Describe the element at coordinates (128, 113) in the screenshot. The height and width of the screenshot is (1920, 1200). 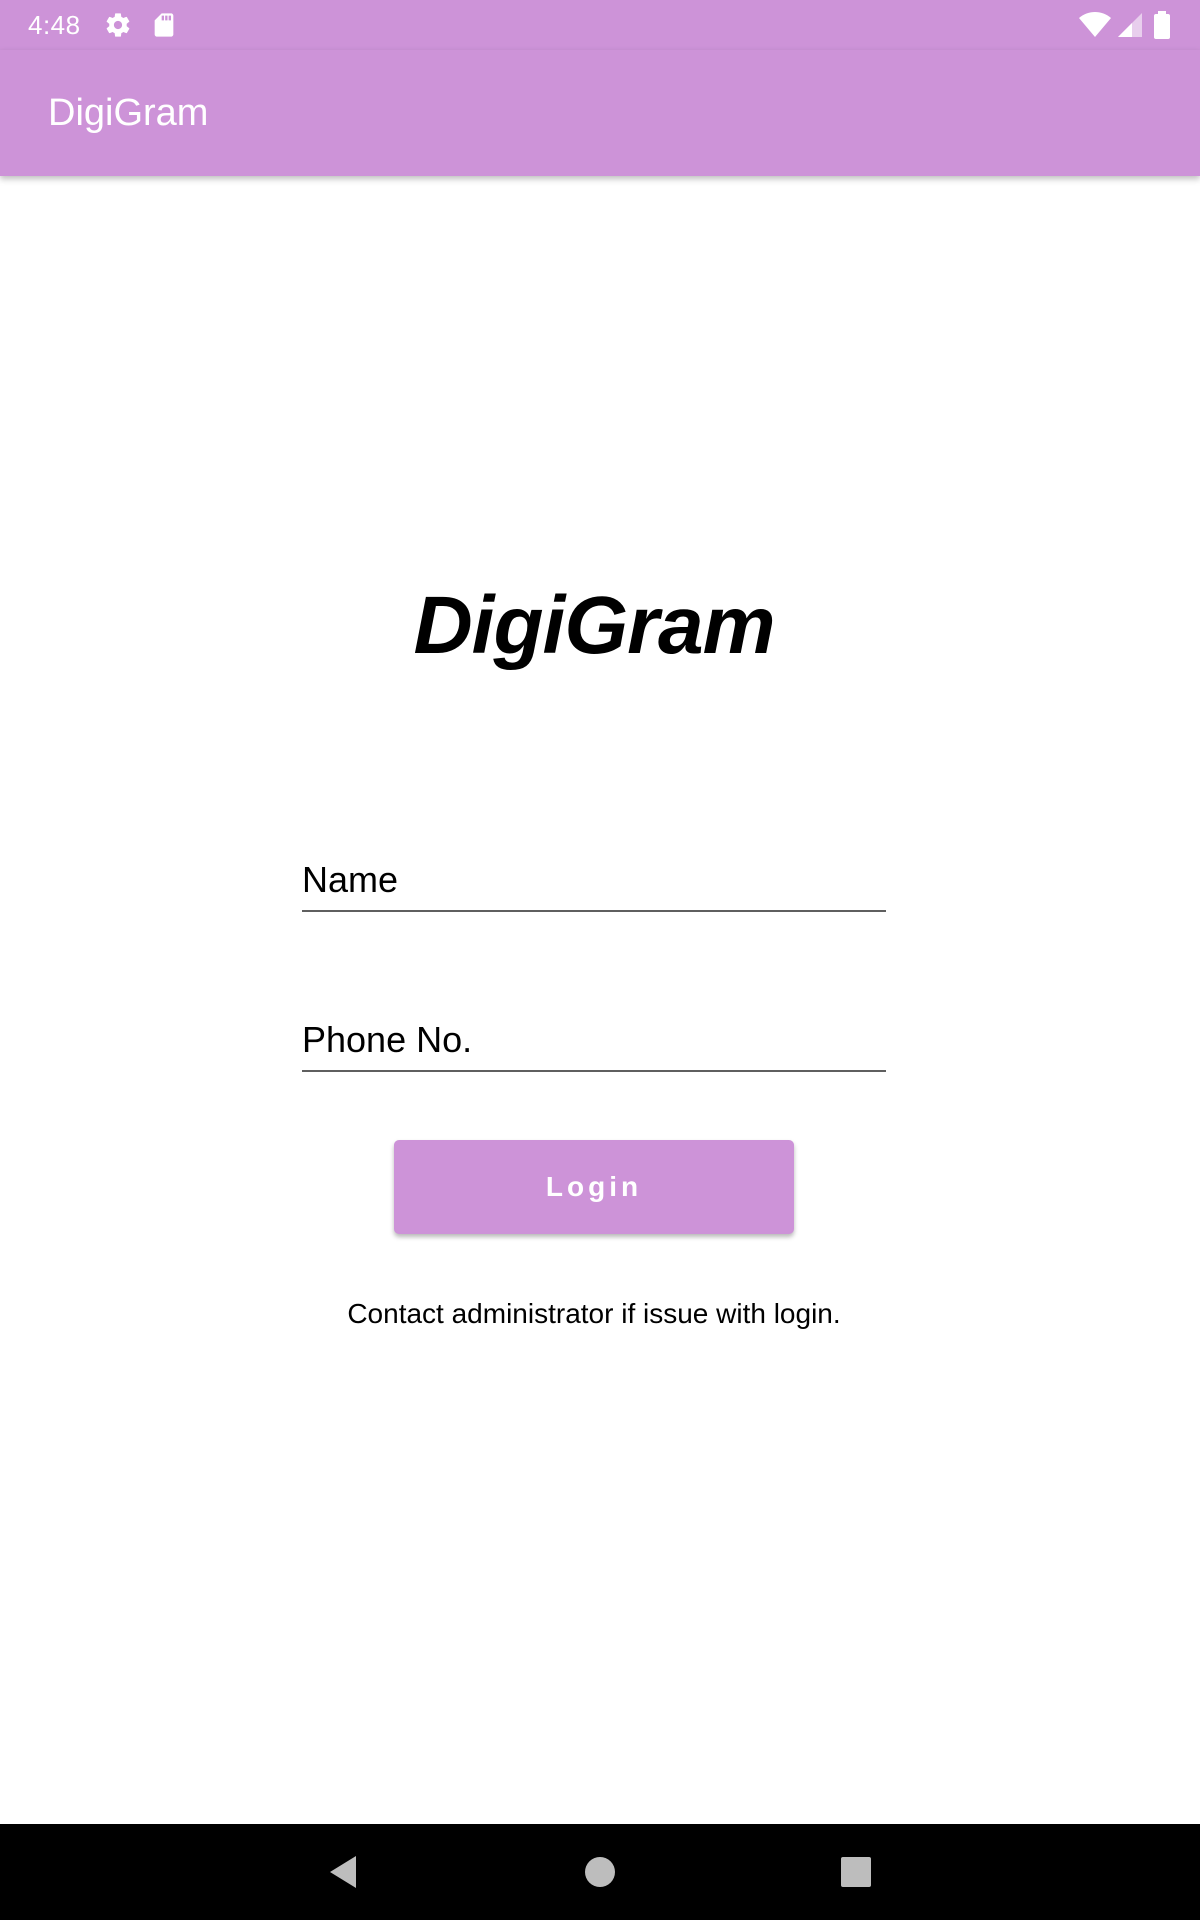
I see `app-bar-title: DigiGram` at that location.